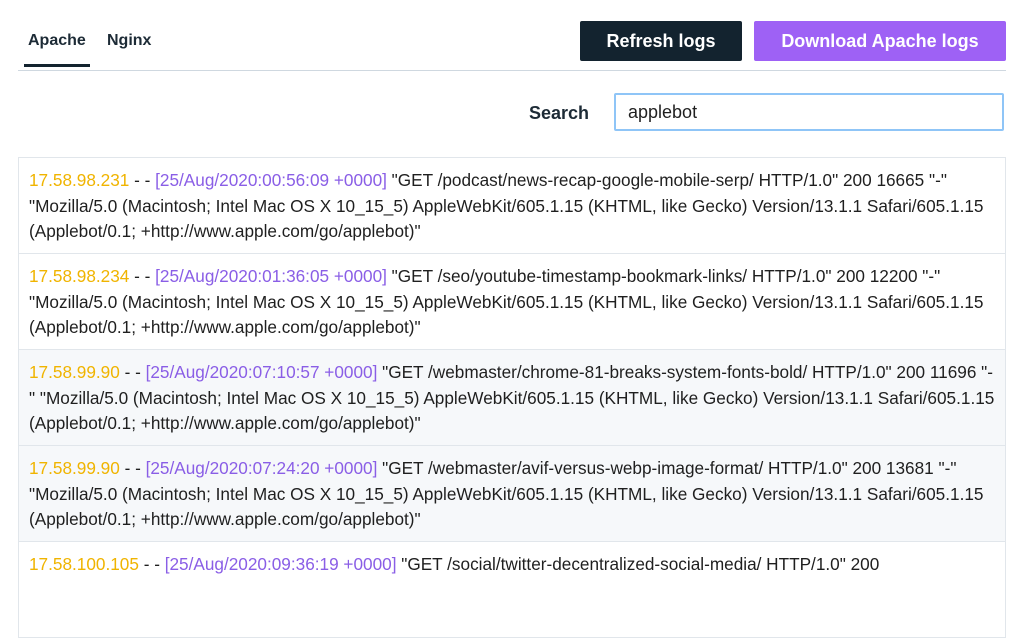 The image size is (1024, 638). I want to click on download-apache-logs-button: Download Apache logs, so click(880, 41).